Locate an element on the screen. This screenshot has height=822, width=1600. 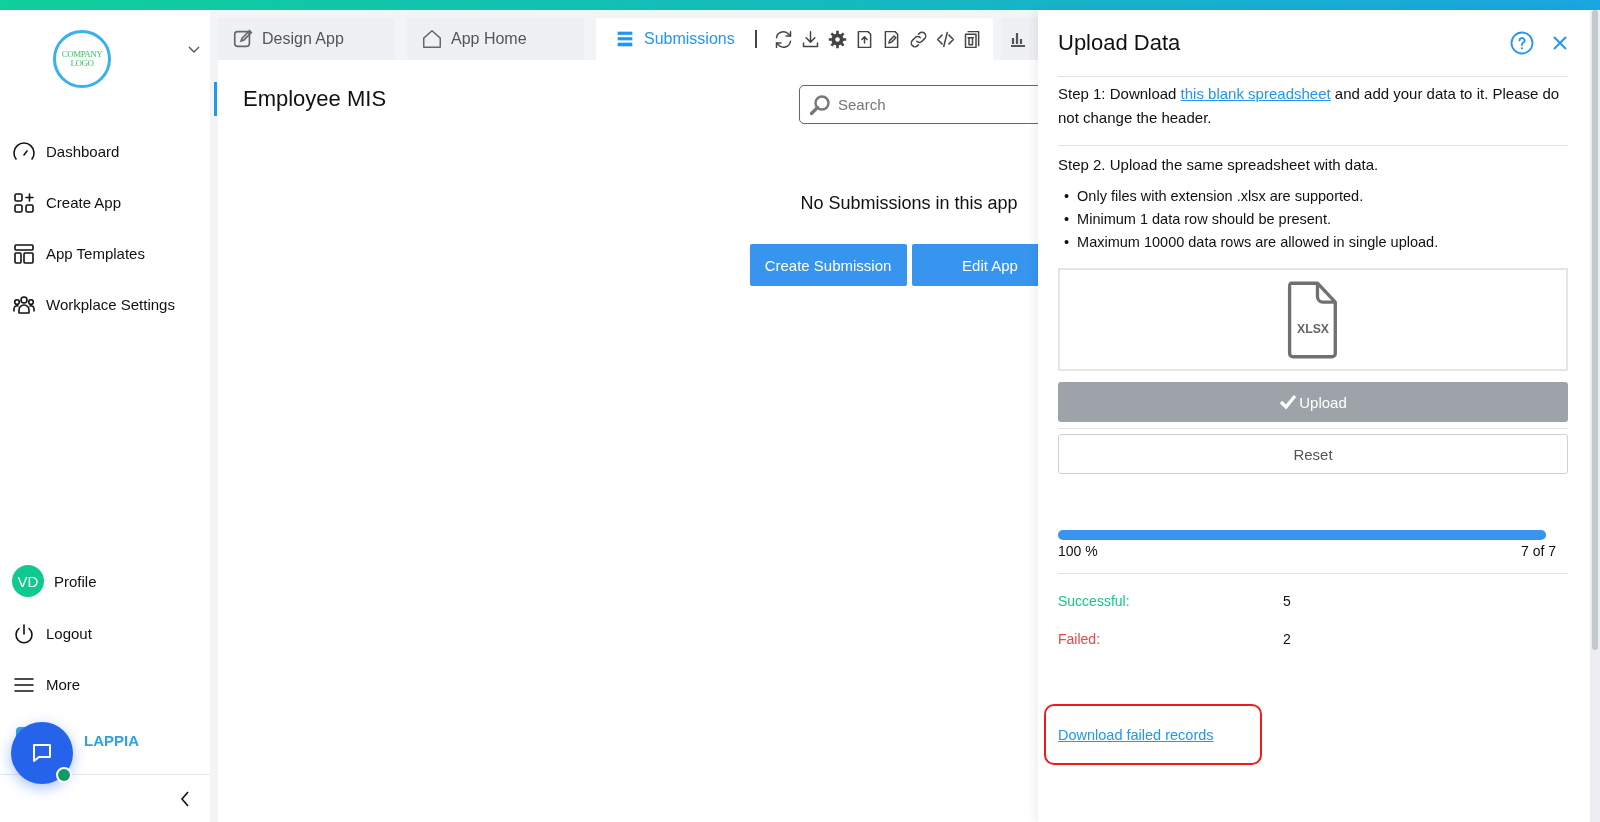
sidebar-item: Logout is located at coordinates (105, 633).